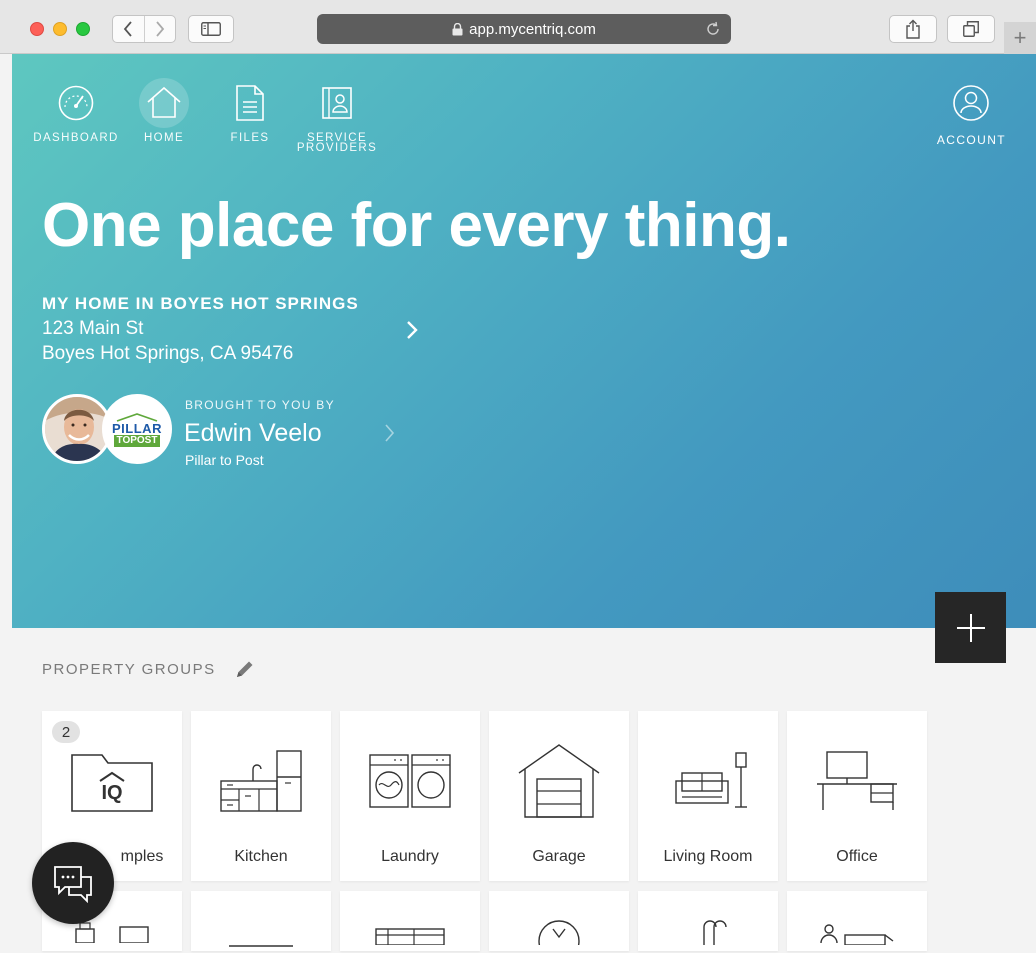 This screenshot has width=1036, height=953. Describe the element at coordinates (112, 781) in the screenshot. I see `folder-iq-icon: IQ` at that location.